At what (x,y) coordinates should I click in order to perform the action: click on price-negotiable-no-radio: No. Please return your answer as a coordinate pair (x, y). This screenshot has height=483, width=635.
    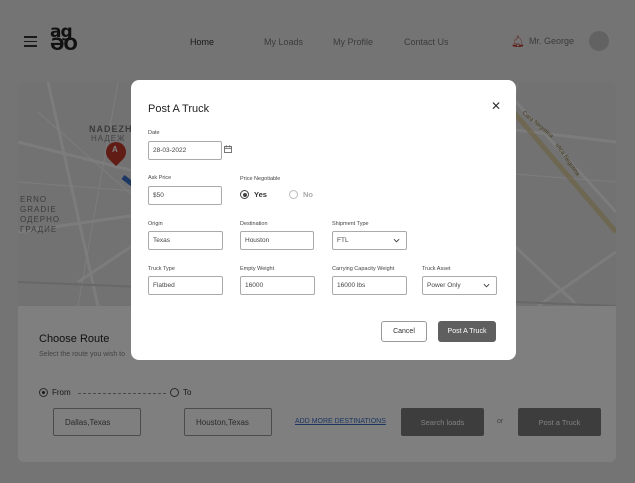
    Looking at the image, I should click on (301, 194).